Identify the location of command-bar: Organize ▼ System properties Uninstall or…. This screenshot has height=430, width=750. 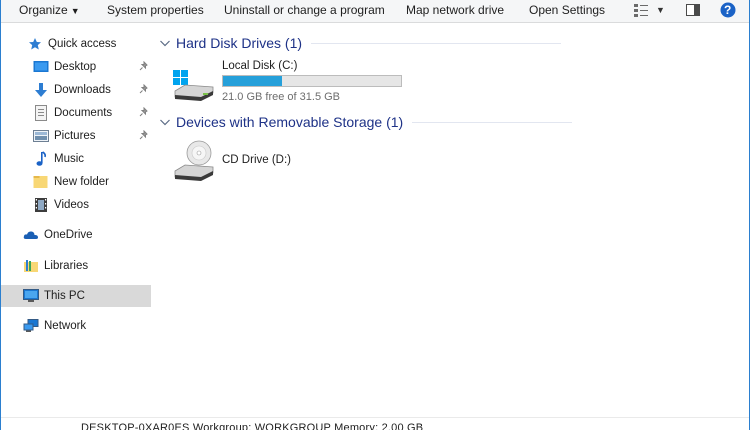
(375, 11).